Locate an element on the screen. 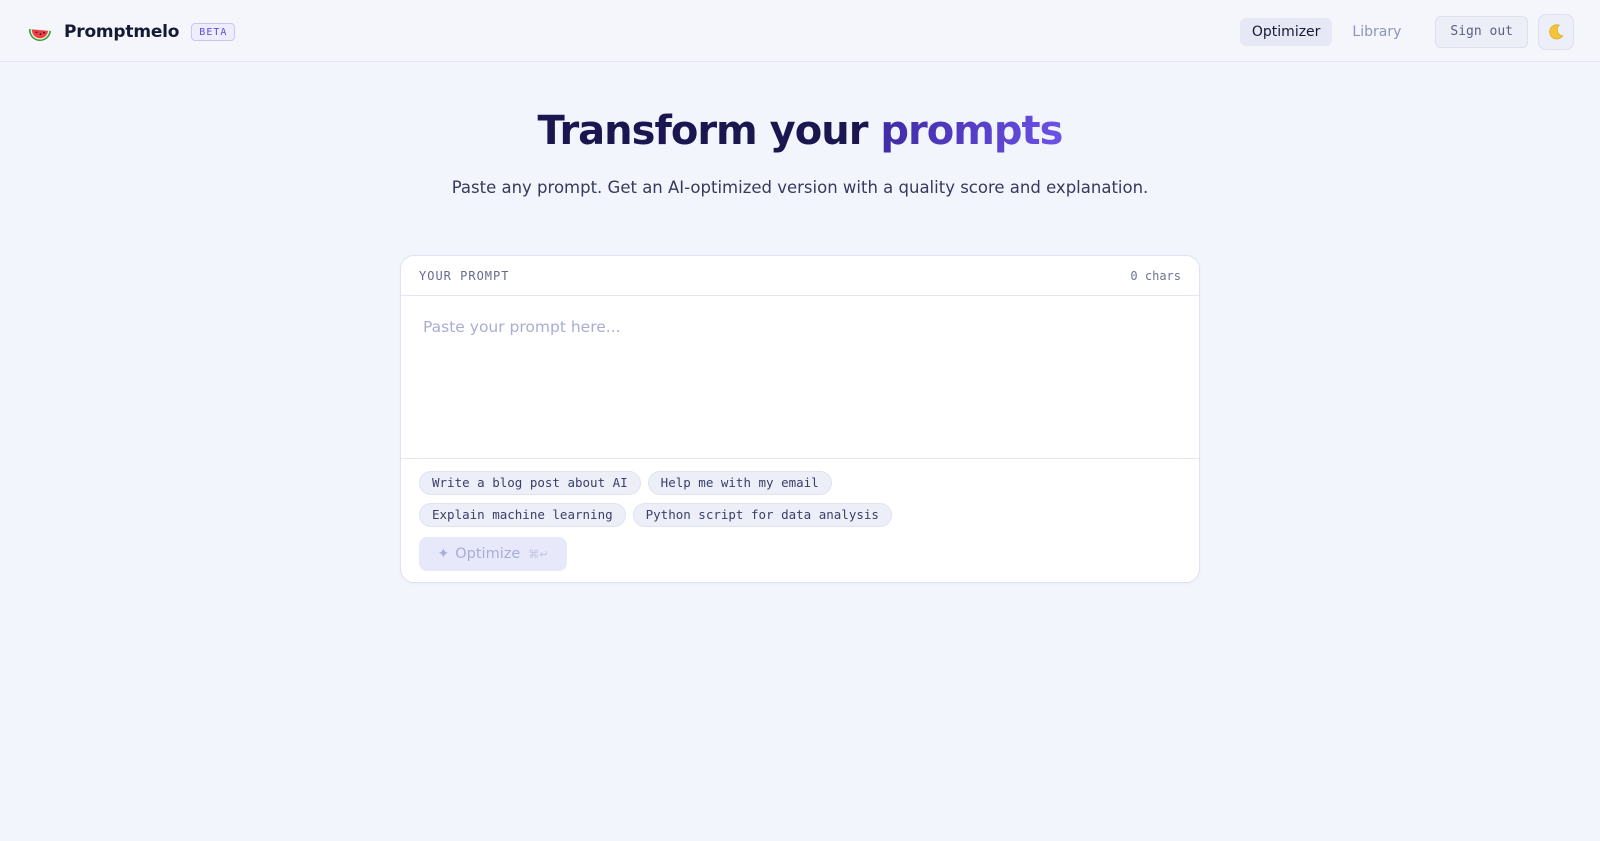  theme-toggle-button is located at coordinates (1556, 32).